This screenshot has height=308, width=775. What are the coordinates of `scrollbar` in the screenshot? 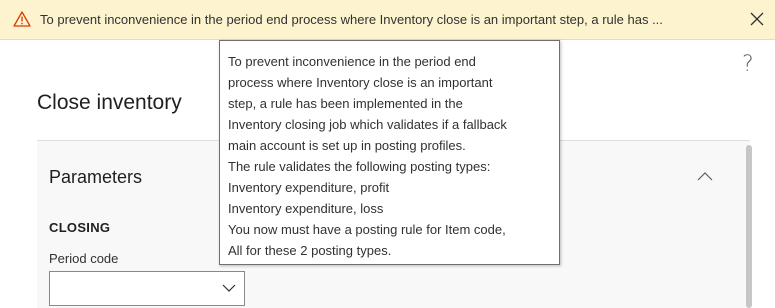 It's located at (749, 226).